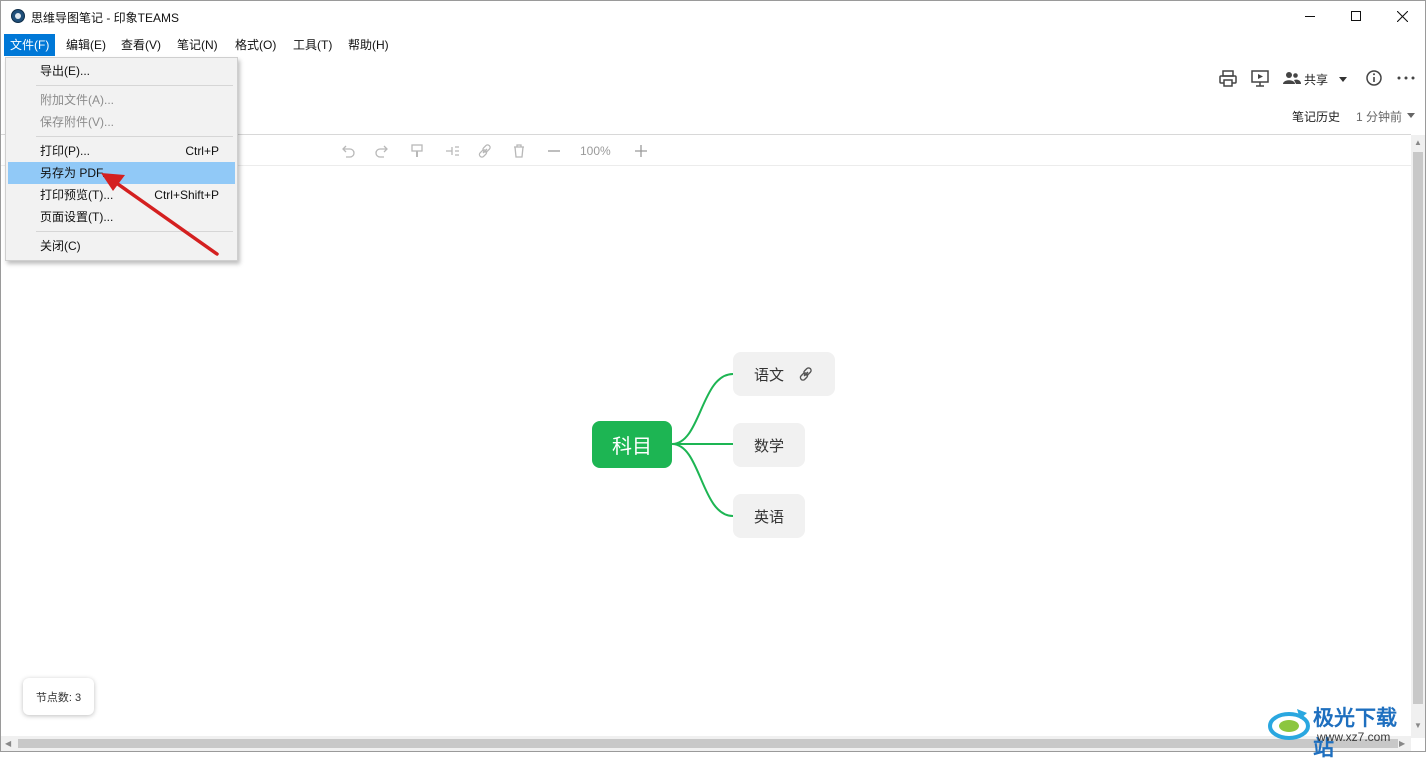 This screenshot has height=762, width=1426. What do you see at coordinates (8, 743) in the screenshot?
I see `scroll-left-icon: ◀` at bounding box center [8, 743].